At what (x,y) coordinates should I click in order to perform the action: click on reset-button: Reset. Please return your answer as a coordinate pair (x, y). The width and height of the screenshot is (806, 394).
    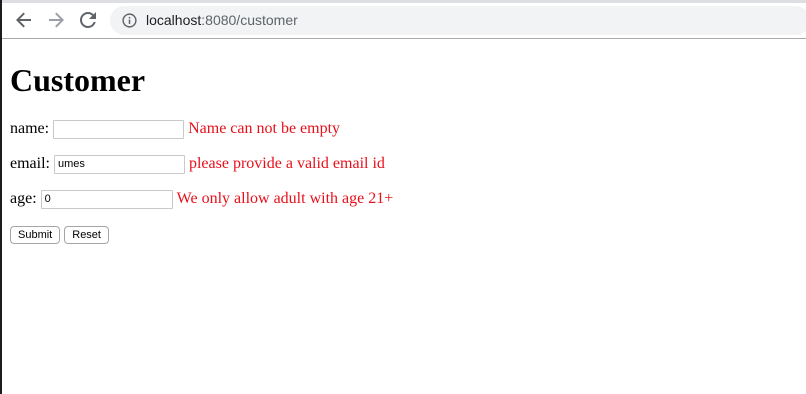
    Looking at the image, I should click on (86, 235).